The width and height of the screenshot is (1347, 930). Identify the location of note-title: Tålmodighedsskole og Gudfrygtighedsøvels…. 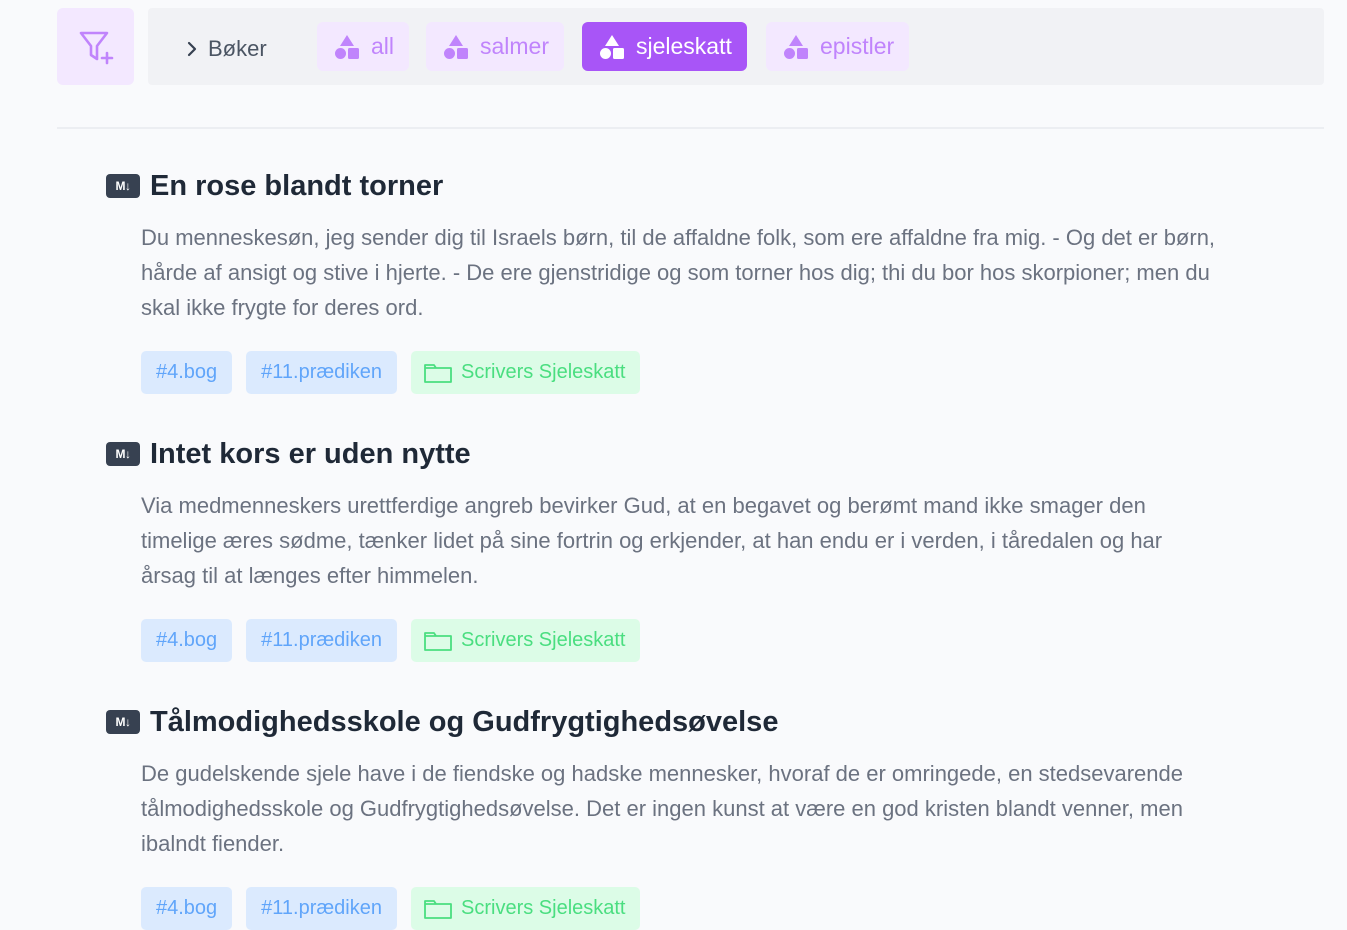
(464, 721).